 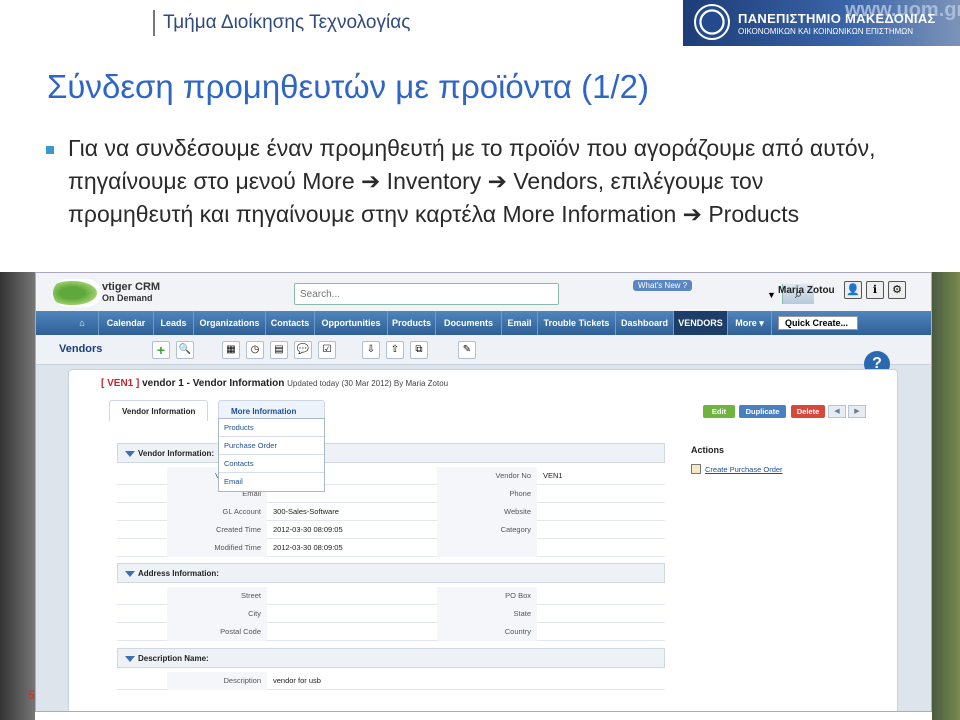 I want to click on tools-icon: ✎, so click(x=467, y=350).